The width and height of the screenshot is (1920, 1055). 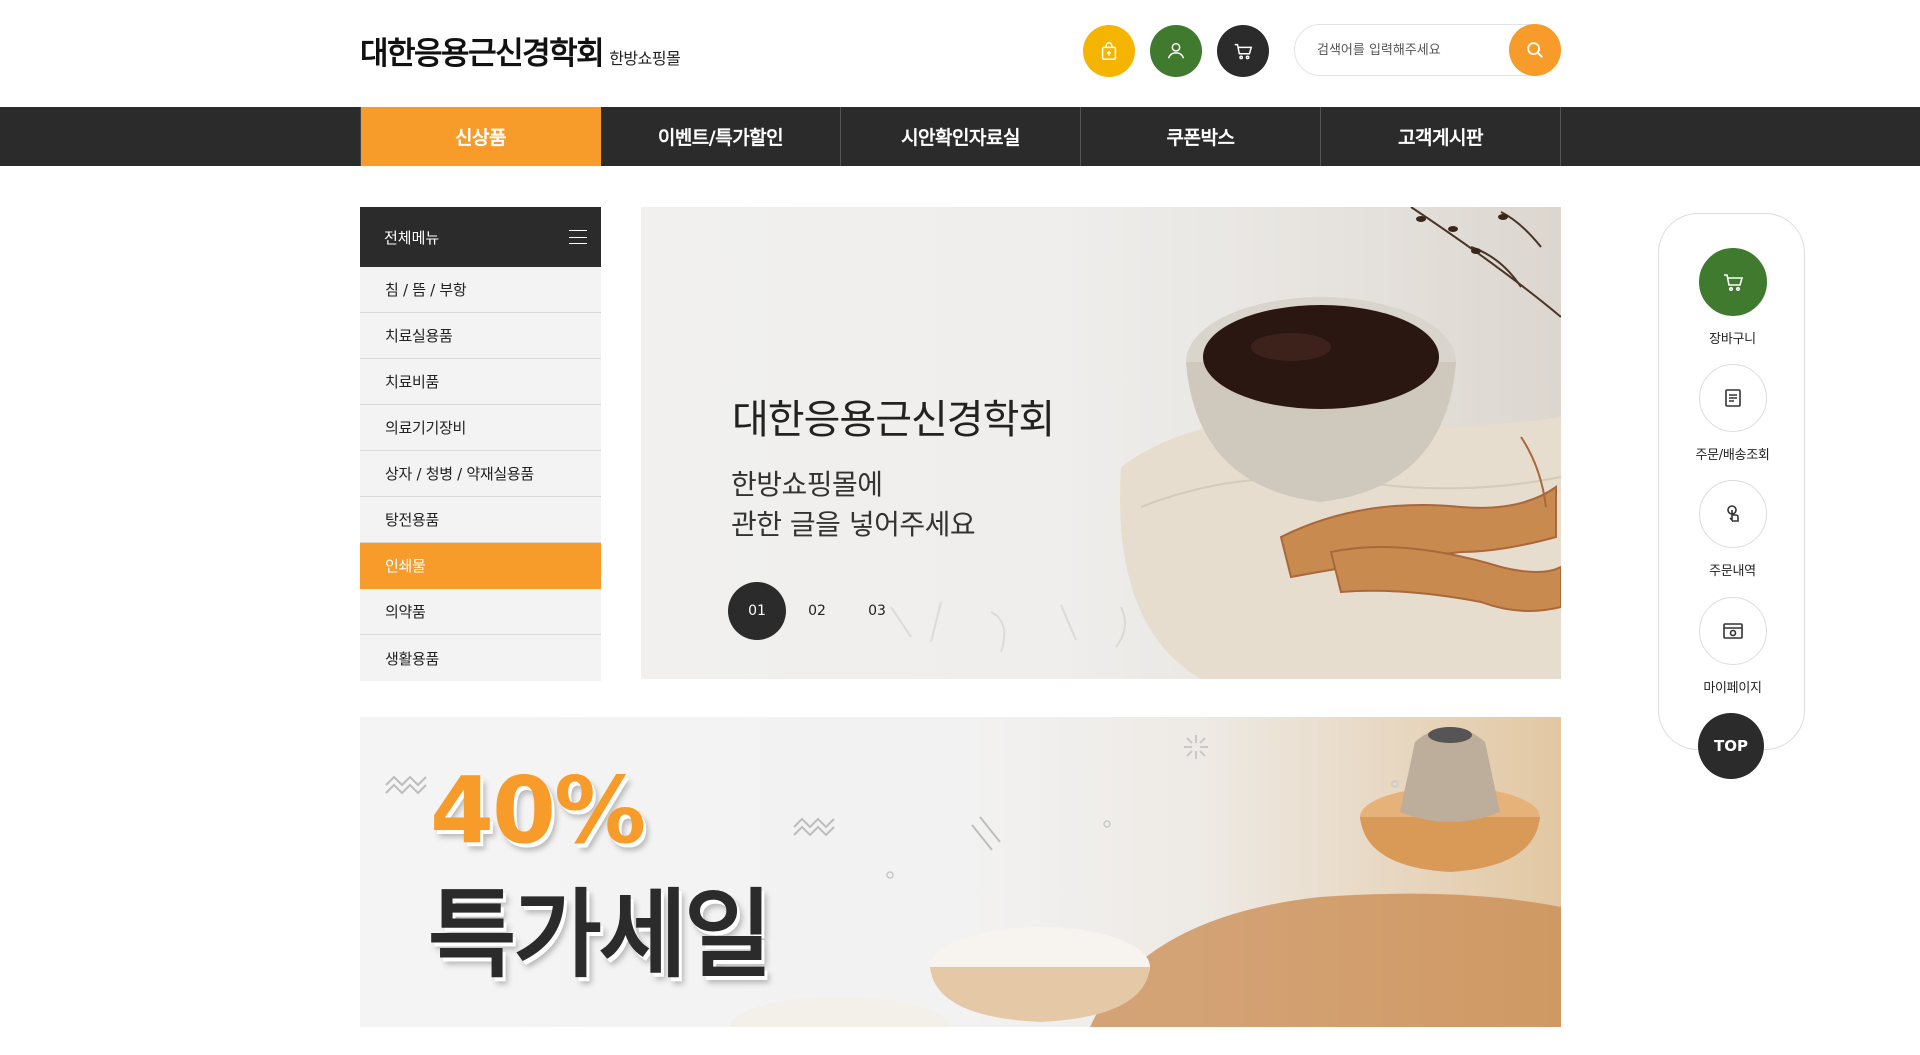 What do you see at coordinates (645, 58) in the screenshot?
I see `brand-subtitle: 한방쇼핑몰` at bounding box center [645, 58].